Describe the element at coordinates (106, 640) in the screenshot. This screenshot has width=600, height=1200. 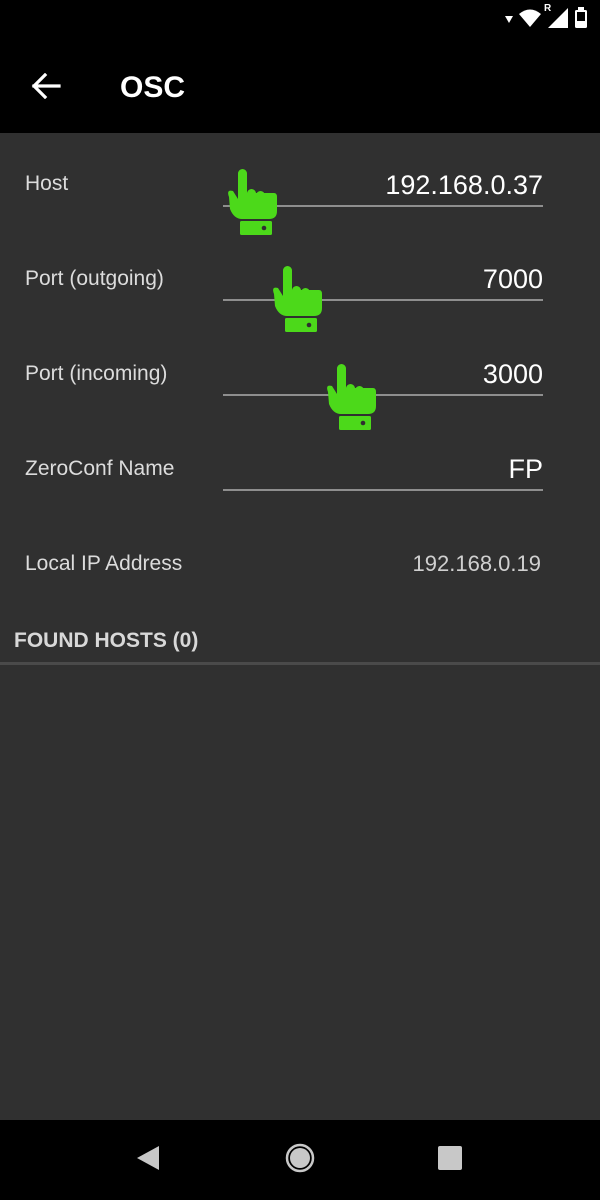
I see `found-hosts-header: FOUND HOSTS (0)` at that location.